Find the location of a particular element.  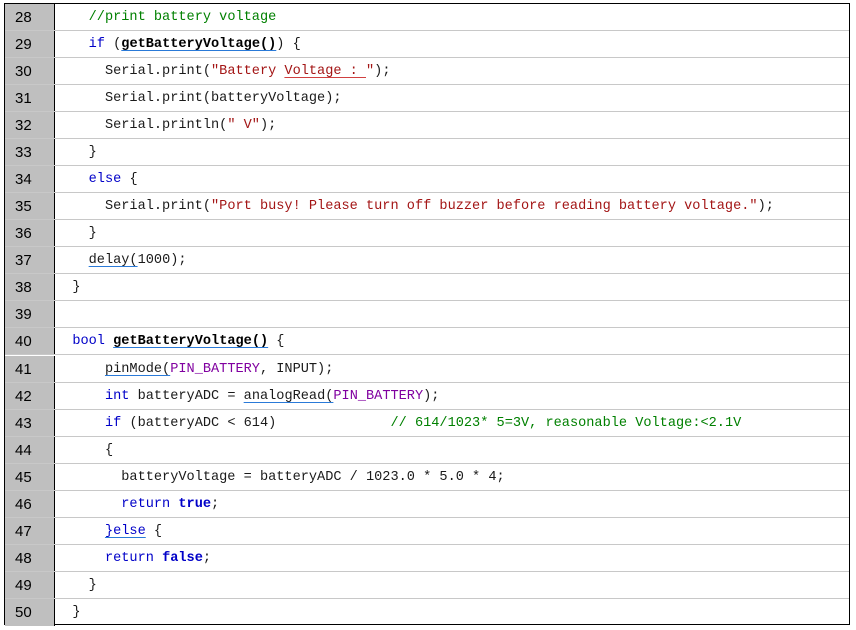

code-line: 49 } is located at coordinates (427, 585).